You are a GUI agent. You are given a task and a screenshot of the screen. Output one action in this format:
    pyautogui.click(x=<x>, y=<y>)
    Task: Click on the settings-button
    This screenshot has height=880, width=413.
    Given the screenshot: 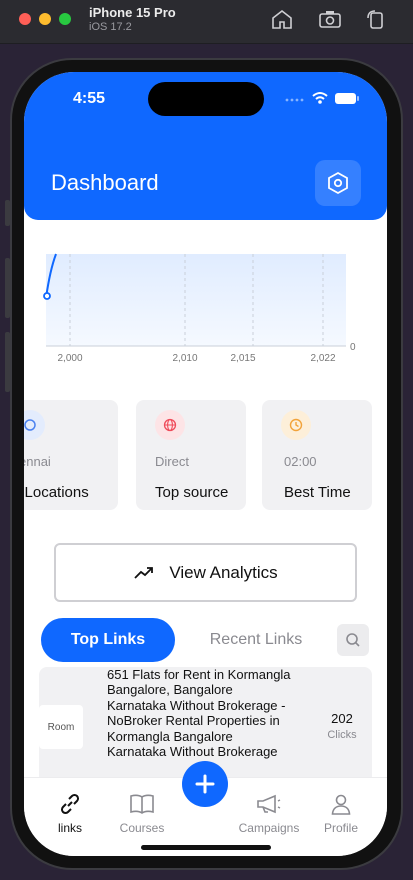 What is the action you would take?
    pyautogui.click(x=338, y=183)
    